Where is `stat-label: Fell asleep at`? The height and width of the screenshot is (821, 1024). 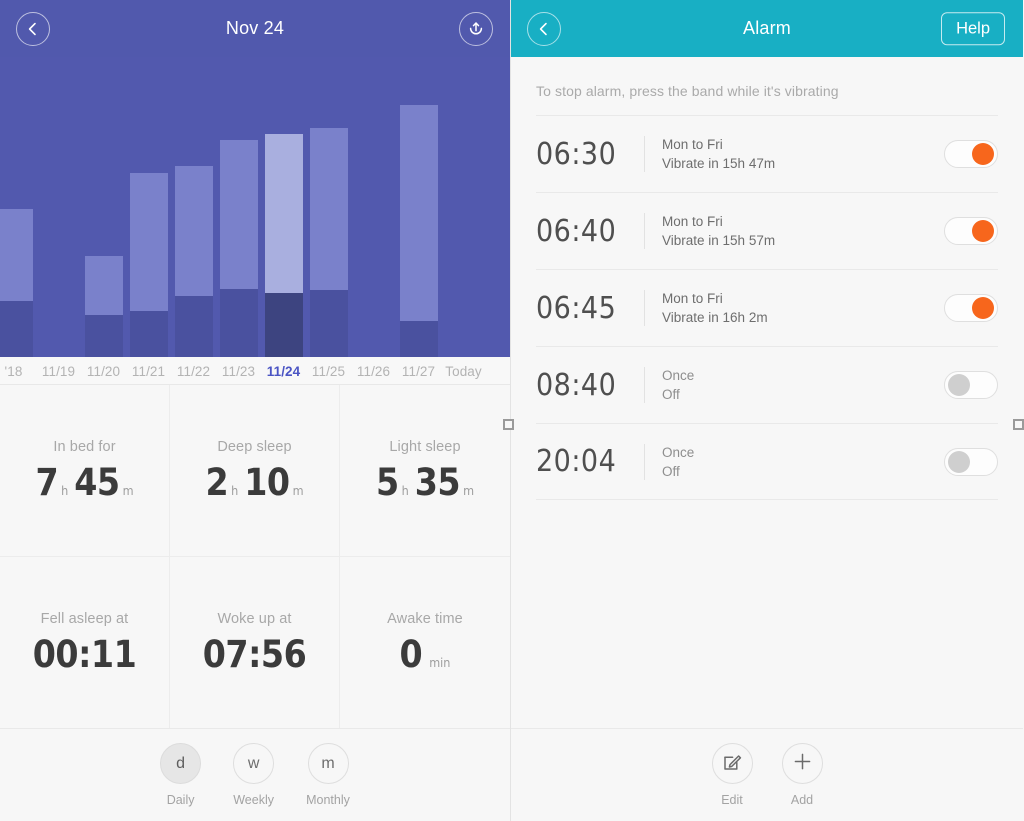
stat-label: Fell asleep at is located at coordinates (84, 619).